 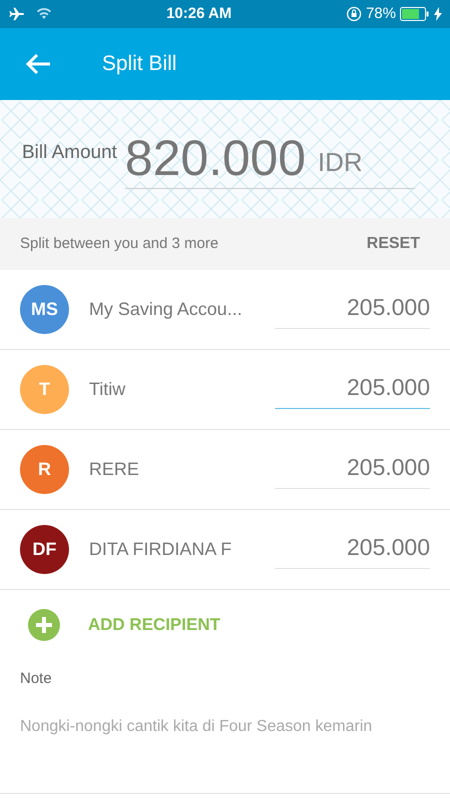 What do you see at coordinates (415, 14) in the screenshot?
I see `battery-icon` at bounding box center [415, 14].